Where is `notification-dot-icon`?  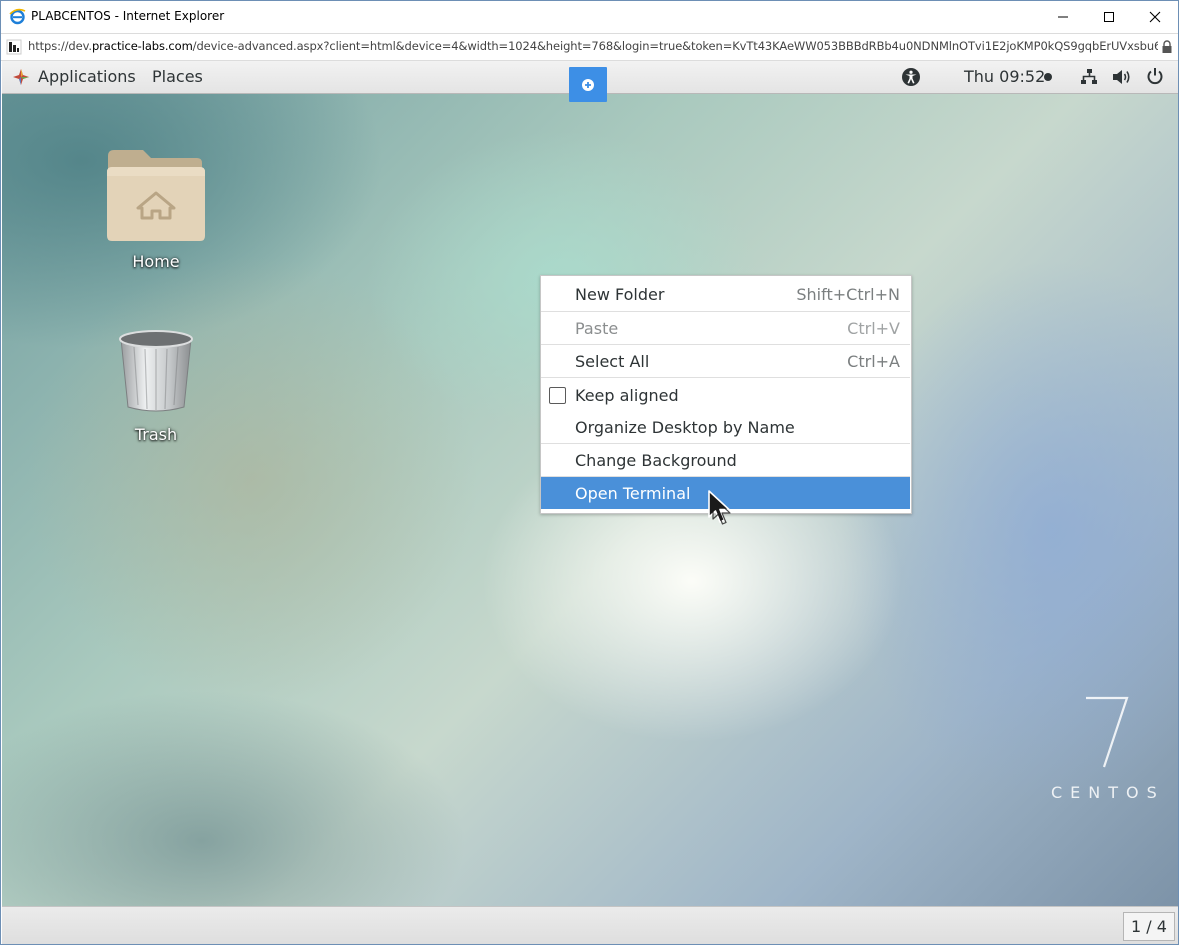 notification-dot-icon is located at coordinates (1048, 77).